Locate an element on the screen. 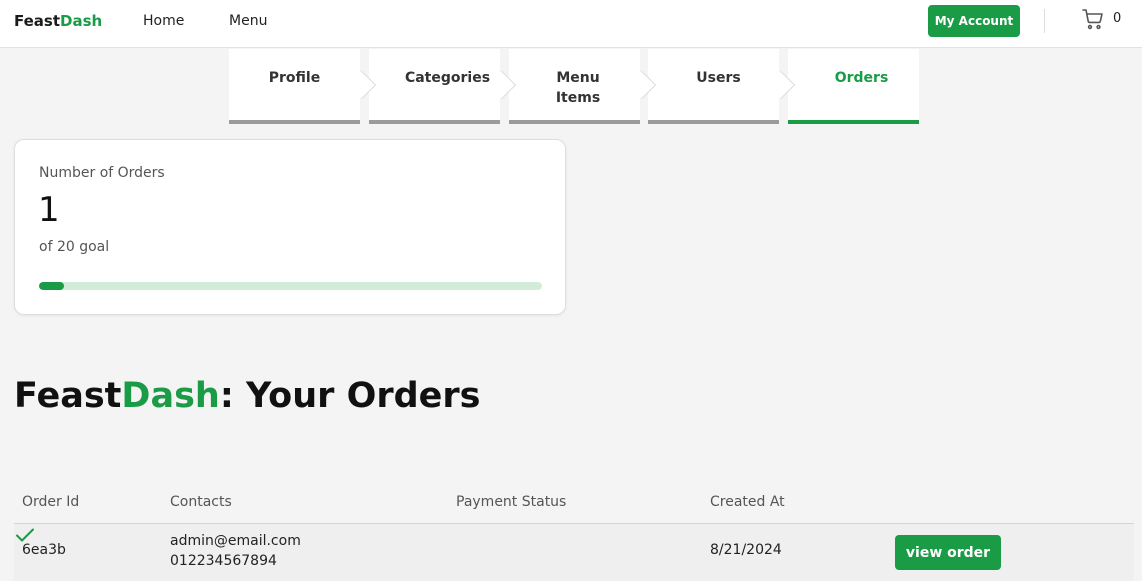 This screenshot has height=581, width=1142. tab-profile: Profile is located at coordinates (303, 86).